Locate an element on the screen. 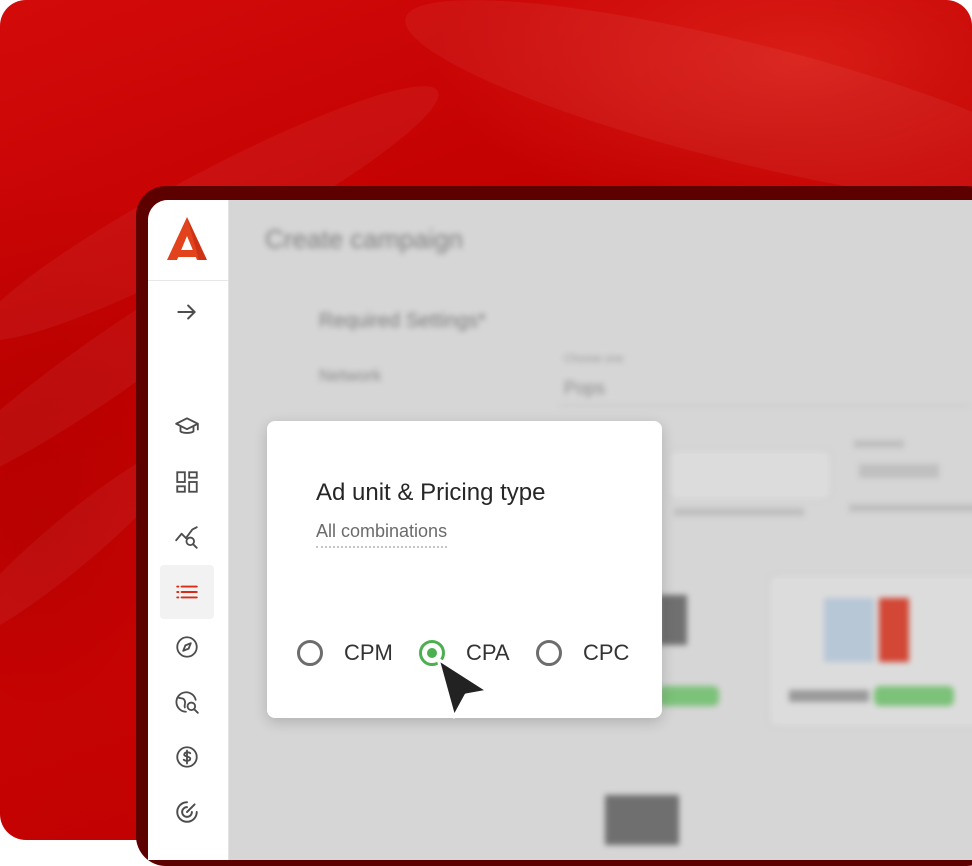 The image size is (972, 866). dollar-icon is located at coordinates (187, 757).